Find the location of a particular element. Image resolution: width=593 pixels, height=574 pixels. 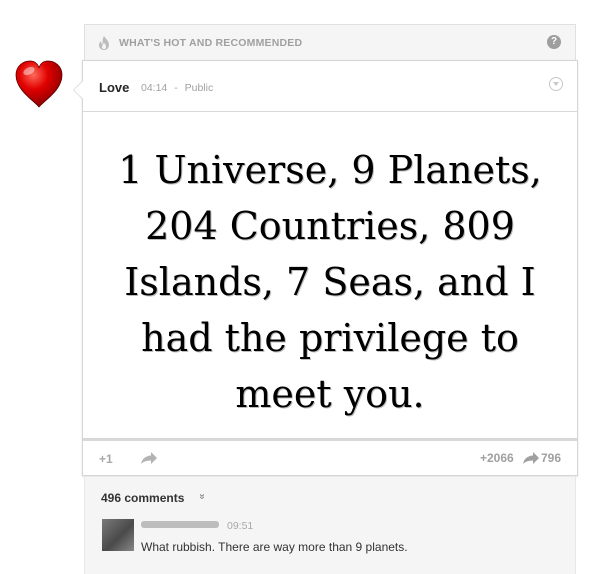

heart-icon is located at coordinates (39, 84).